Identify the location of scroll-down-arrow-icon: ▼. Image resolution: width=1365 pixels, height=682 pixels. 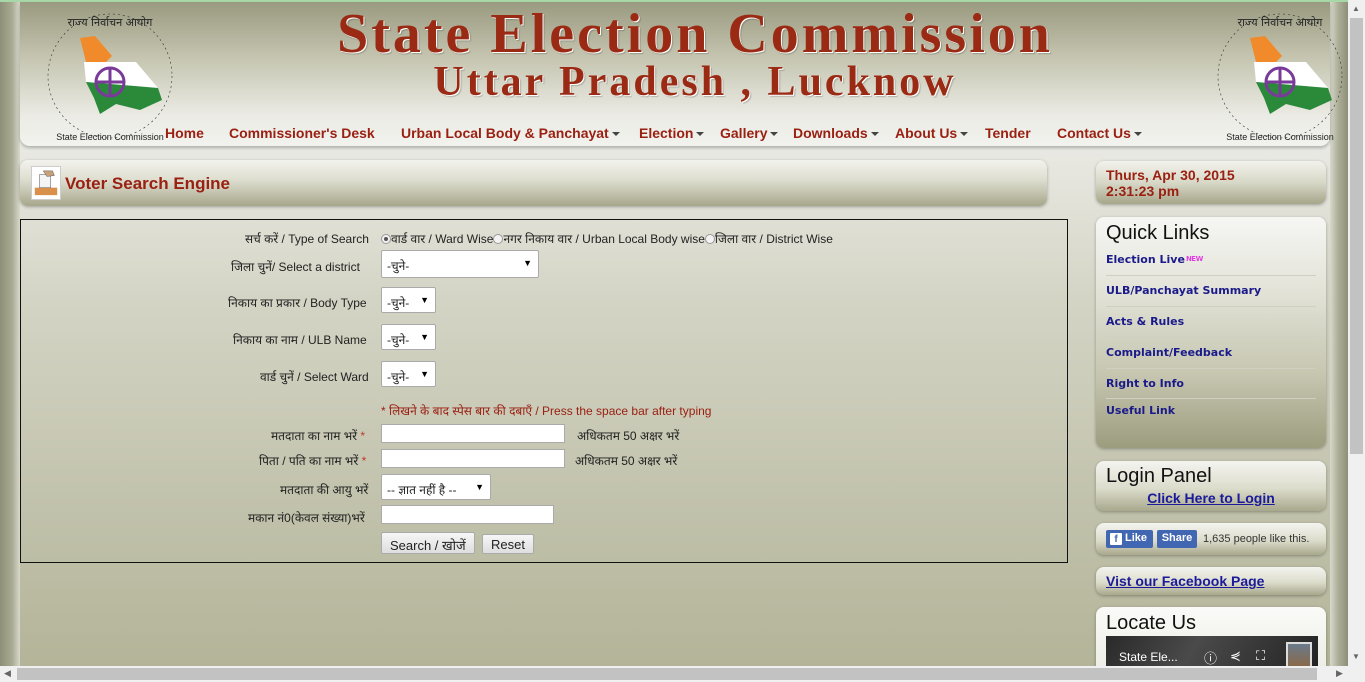
(1356, 656).